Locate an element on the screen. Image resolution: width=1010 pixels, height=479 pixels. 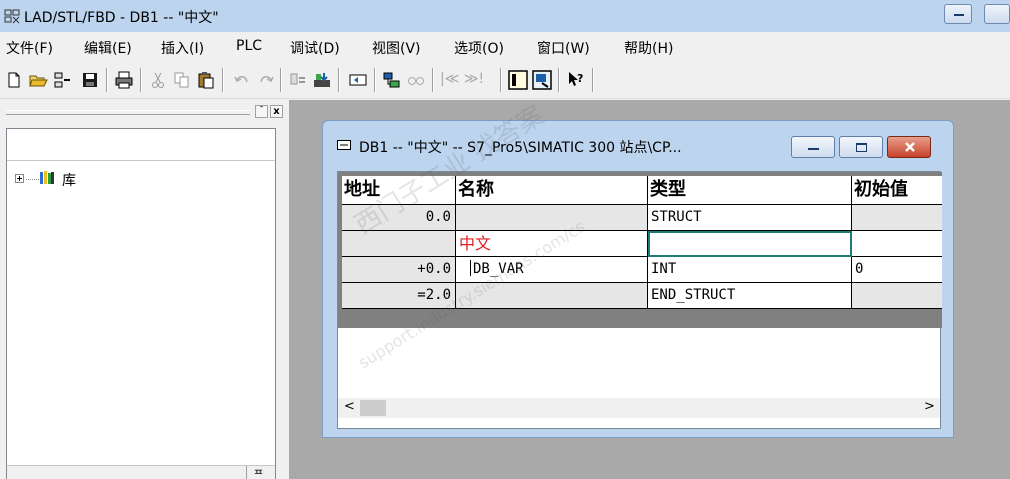
overview-icon is located at coordinates (518, 80).